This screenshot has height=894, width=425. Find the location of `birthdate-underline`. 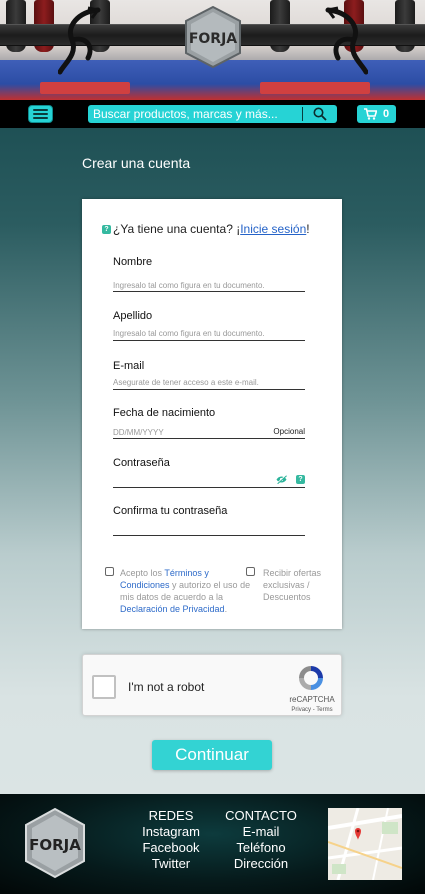

birthdate-underline is located at coordinates (209, 438).